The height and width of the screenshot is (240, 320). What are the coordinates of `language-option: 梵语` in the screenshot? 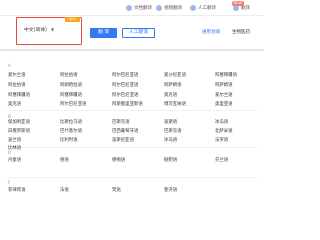 It's located at (116, 191).